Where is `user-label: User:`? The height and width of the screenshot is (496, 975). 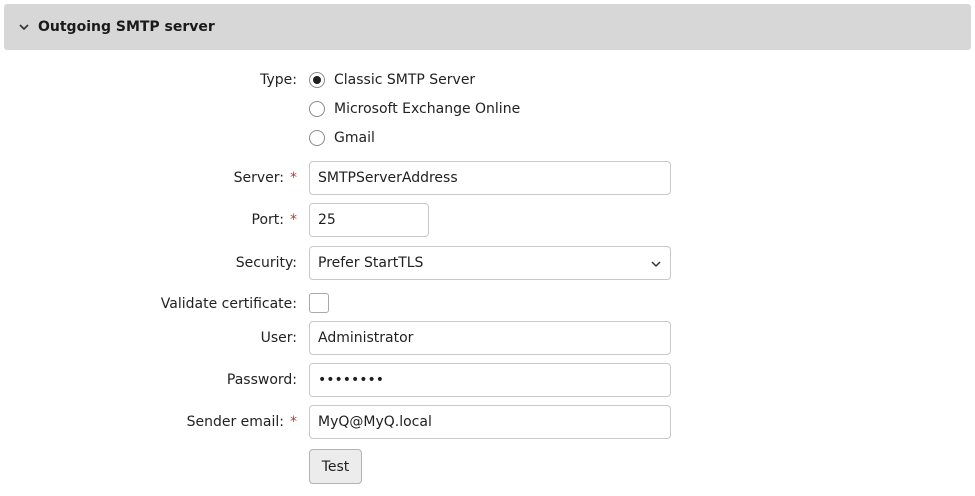 user-label: User: is located at coordinates (278, 338).